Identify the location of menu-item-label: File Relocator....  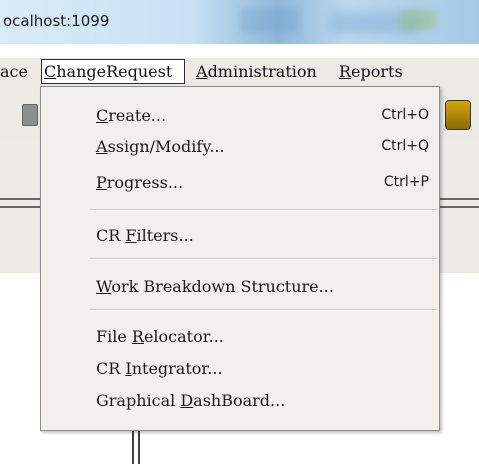
(160, 336).